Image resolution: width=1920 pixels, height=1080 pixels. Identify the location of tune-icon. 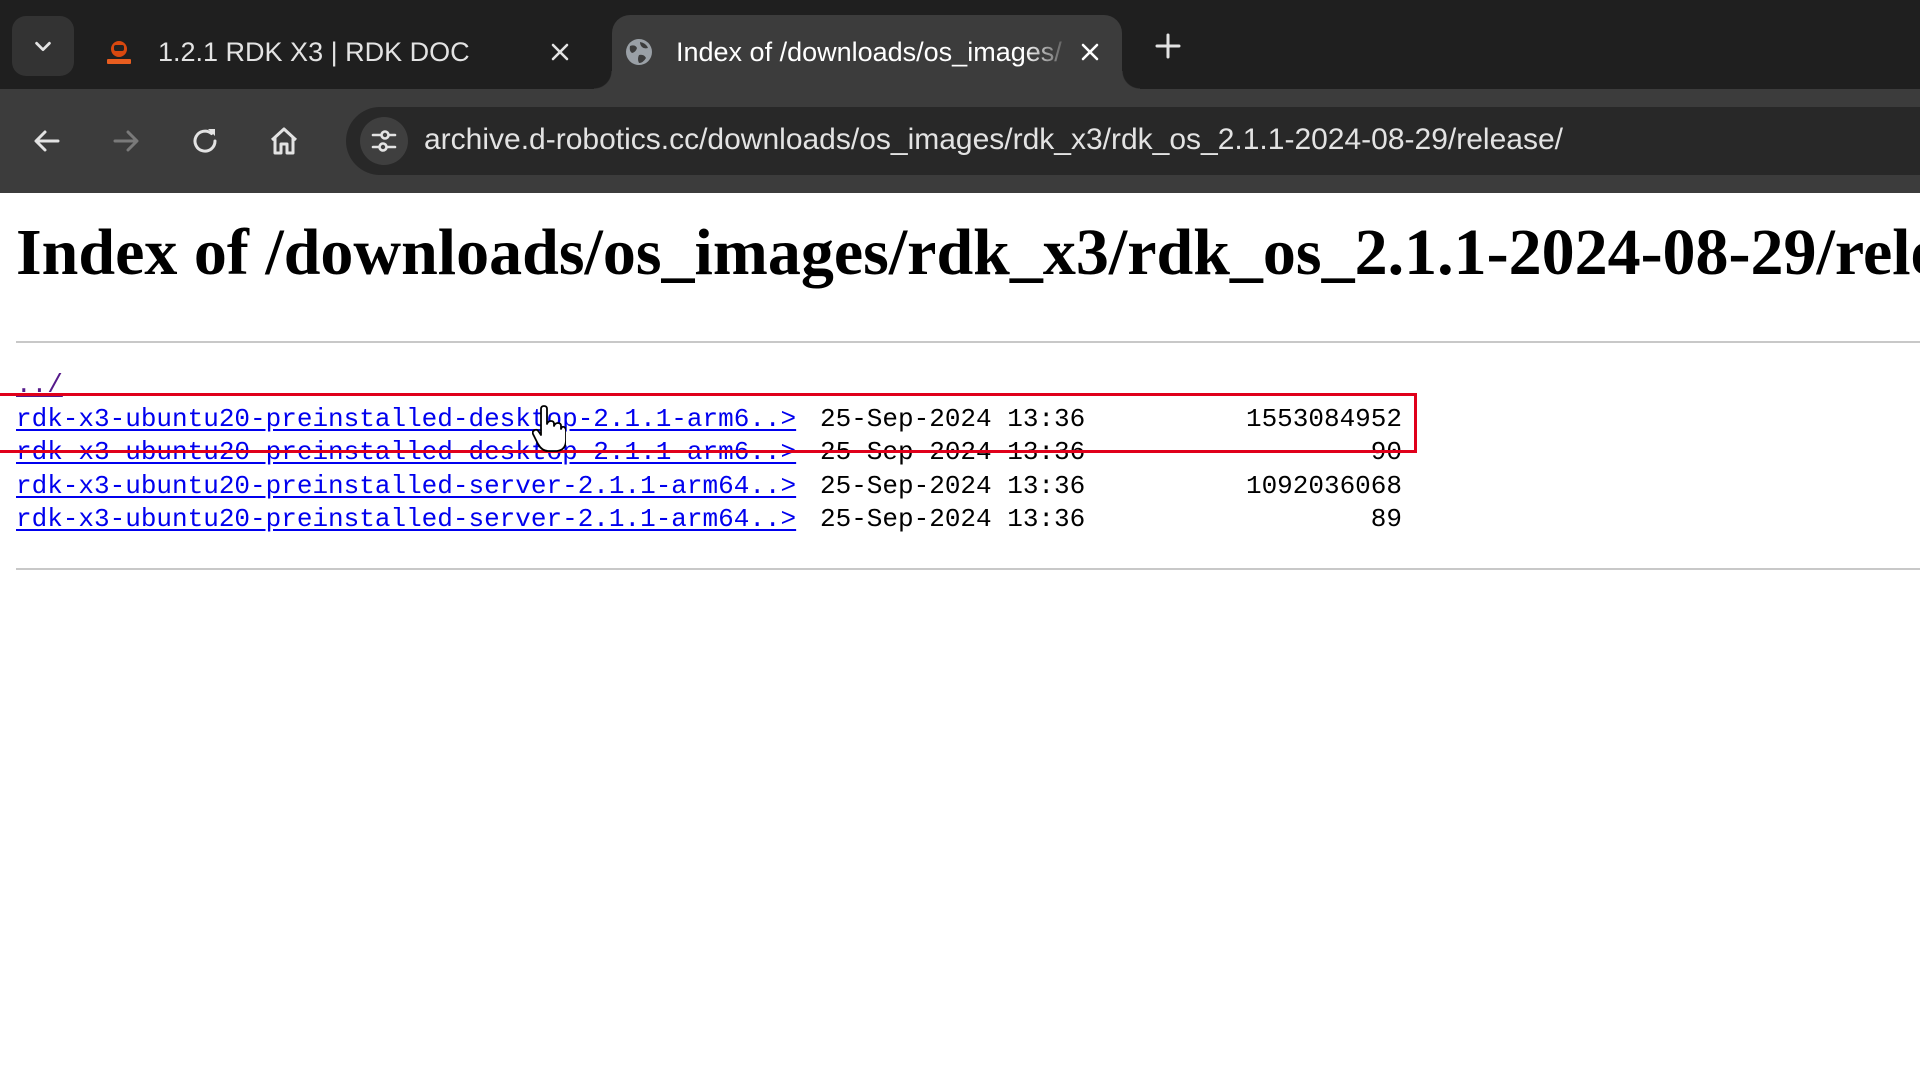
(384, 141).